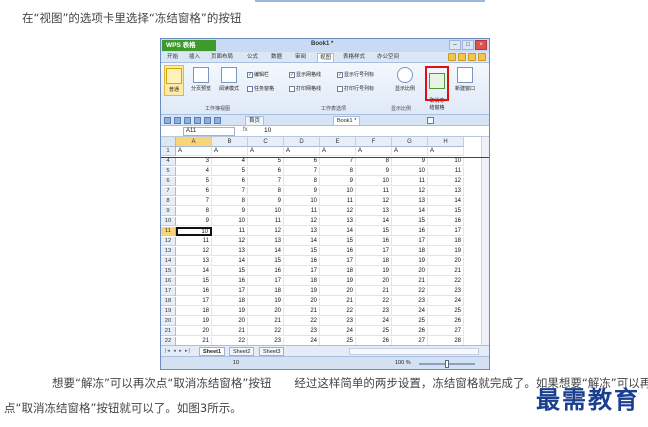 The image size is (648, 427). What do you see at coordinates (178, 351) in the screenshot?
I see `sheet-nav-arrows: |◂ ◂ ▸ ▸|` at bounding box center [178, 351].